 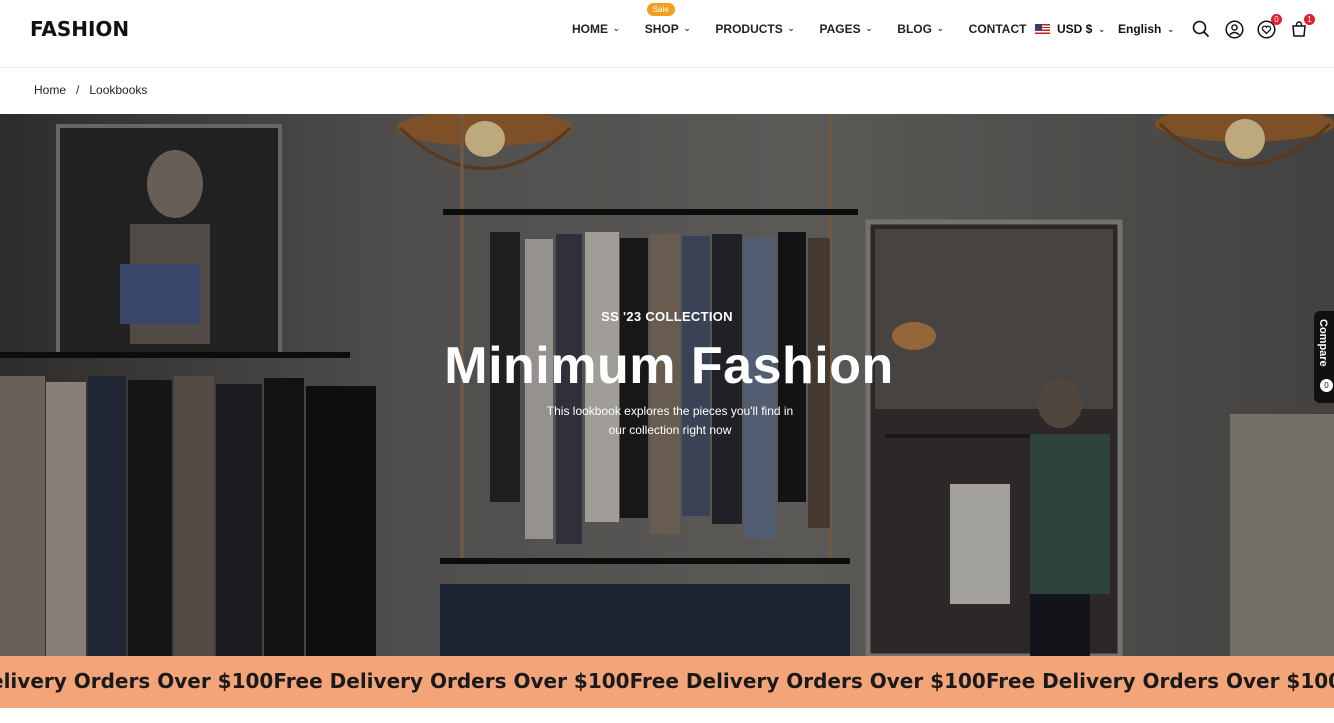 I want to click on marquee-text: elivery Orders Over $100, so click(x=137, y=681).